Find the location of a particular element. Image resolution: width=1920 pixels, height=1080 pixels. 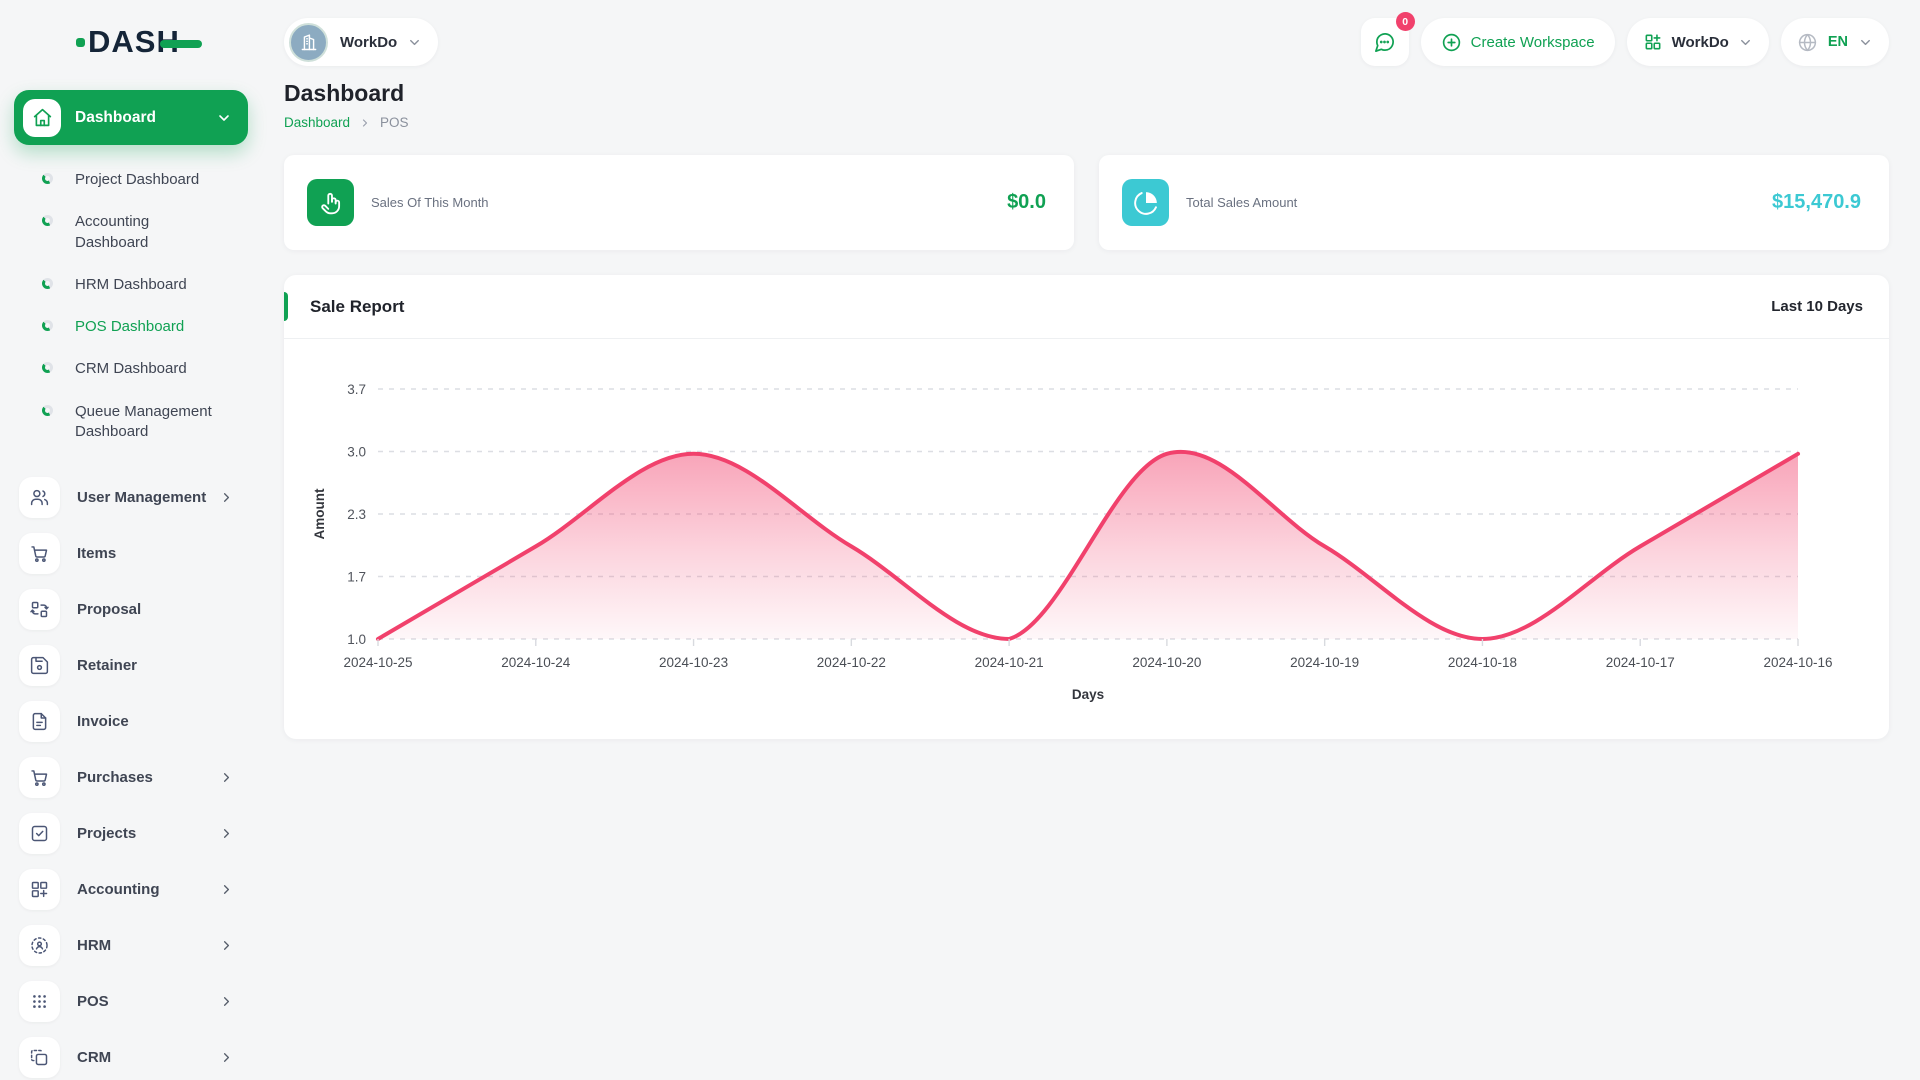

sidebar-item-queue-management-dashboard: Queue Management Dashboard is located at coordinates (131, 422).